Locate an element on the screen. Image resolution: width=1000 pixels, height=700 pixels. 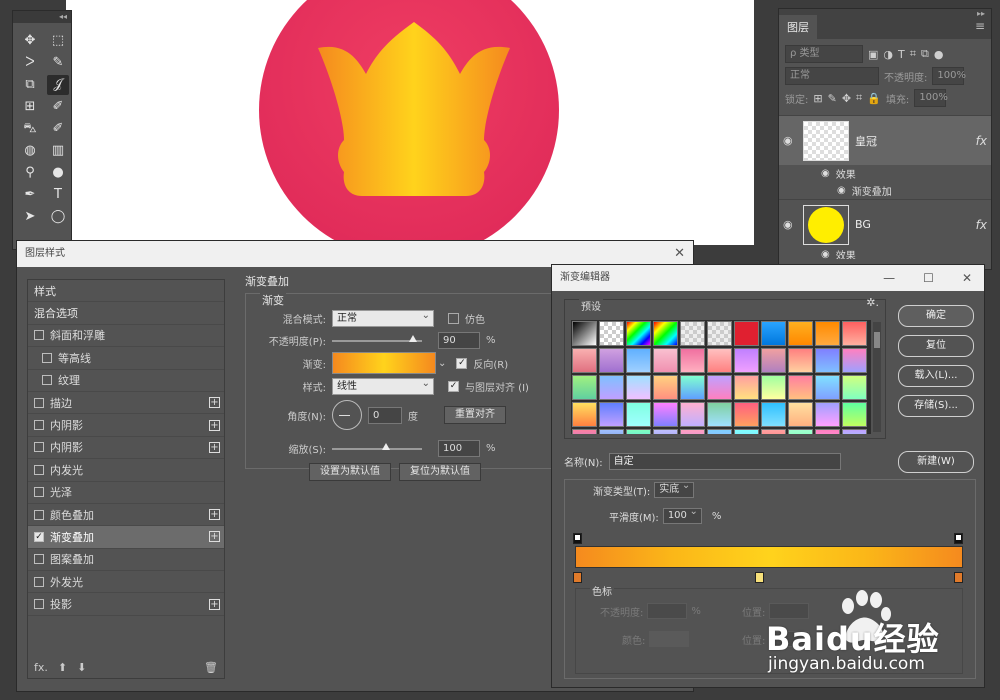
smart-filter-icon: ⧉ is located at coordinates (925, 54).